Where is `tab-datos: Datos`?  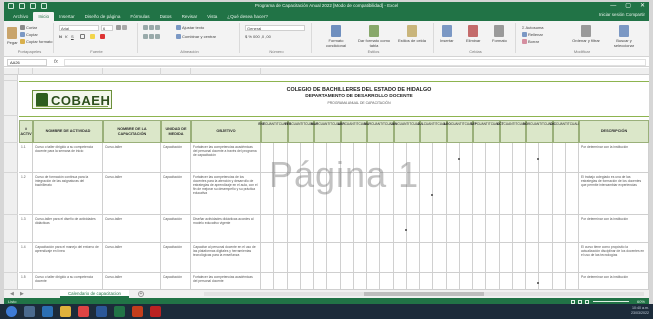 tab-datos: Datos is located at coordinates (166, 16).